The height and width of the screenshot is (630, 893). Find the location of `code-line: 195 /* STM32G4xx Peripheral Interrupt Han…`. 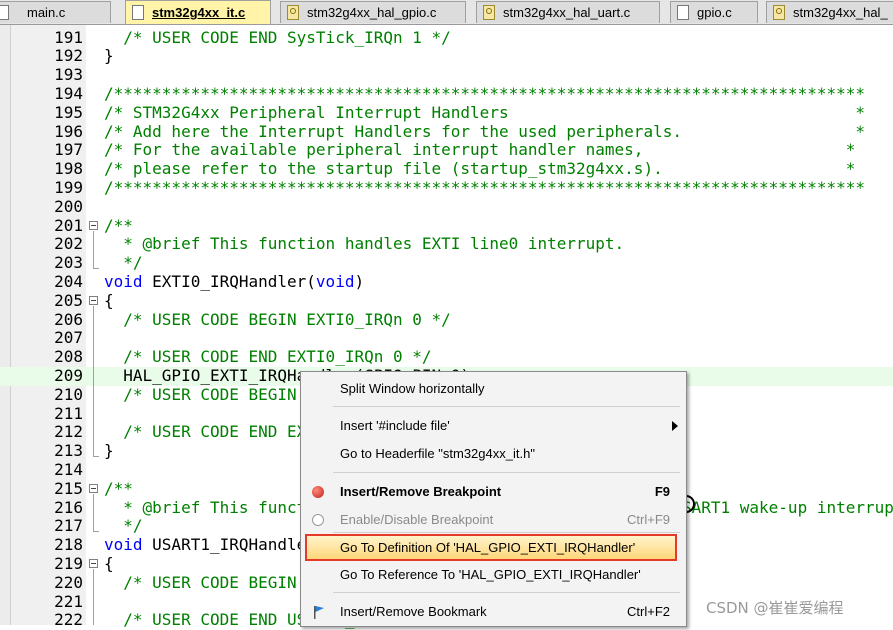

code-line: 195 /* STM32G4xx Peripheral Interrupt Han… is located at coordinates (446, 112).